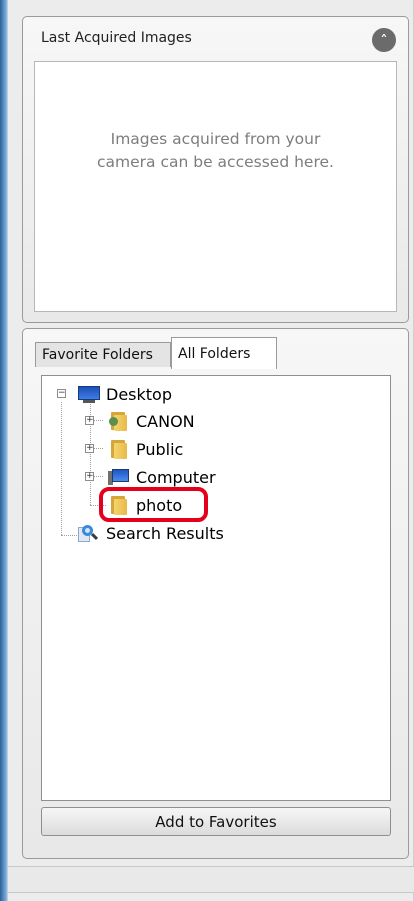  Describe the element at coordinates (89, 476) in the screenshot. I see `expand-computer-toggle: +` at that location.